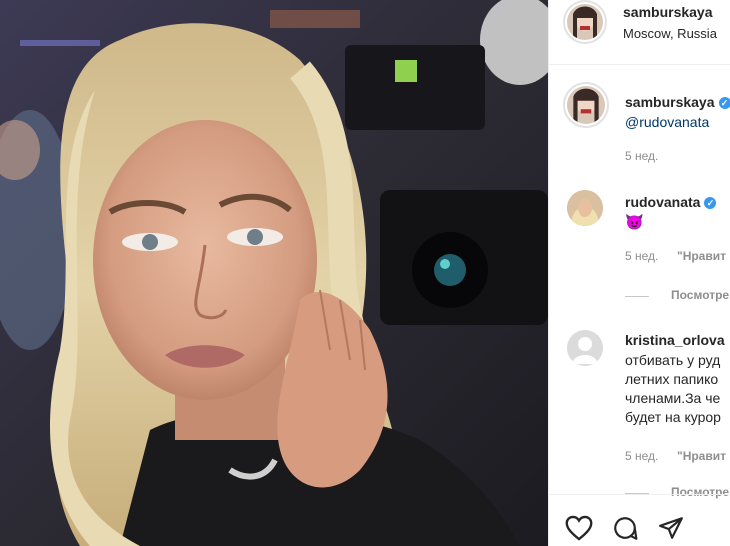  I want to click on share-icon, so click(671, 530).